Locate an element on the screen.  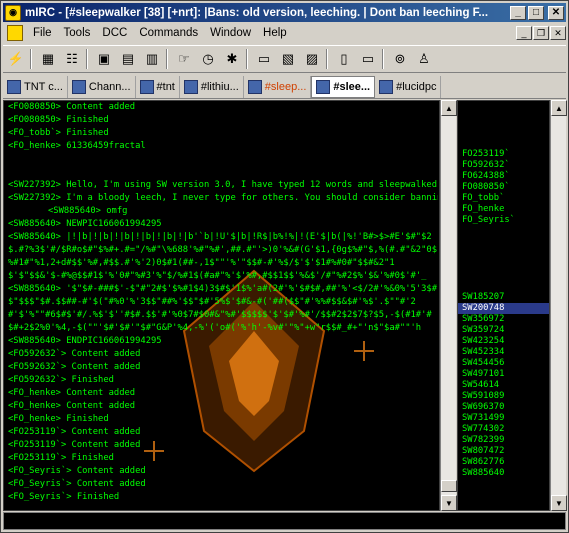
about-icon: ♙ is located at coordinates (424, 59).